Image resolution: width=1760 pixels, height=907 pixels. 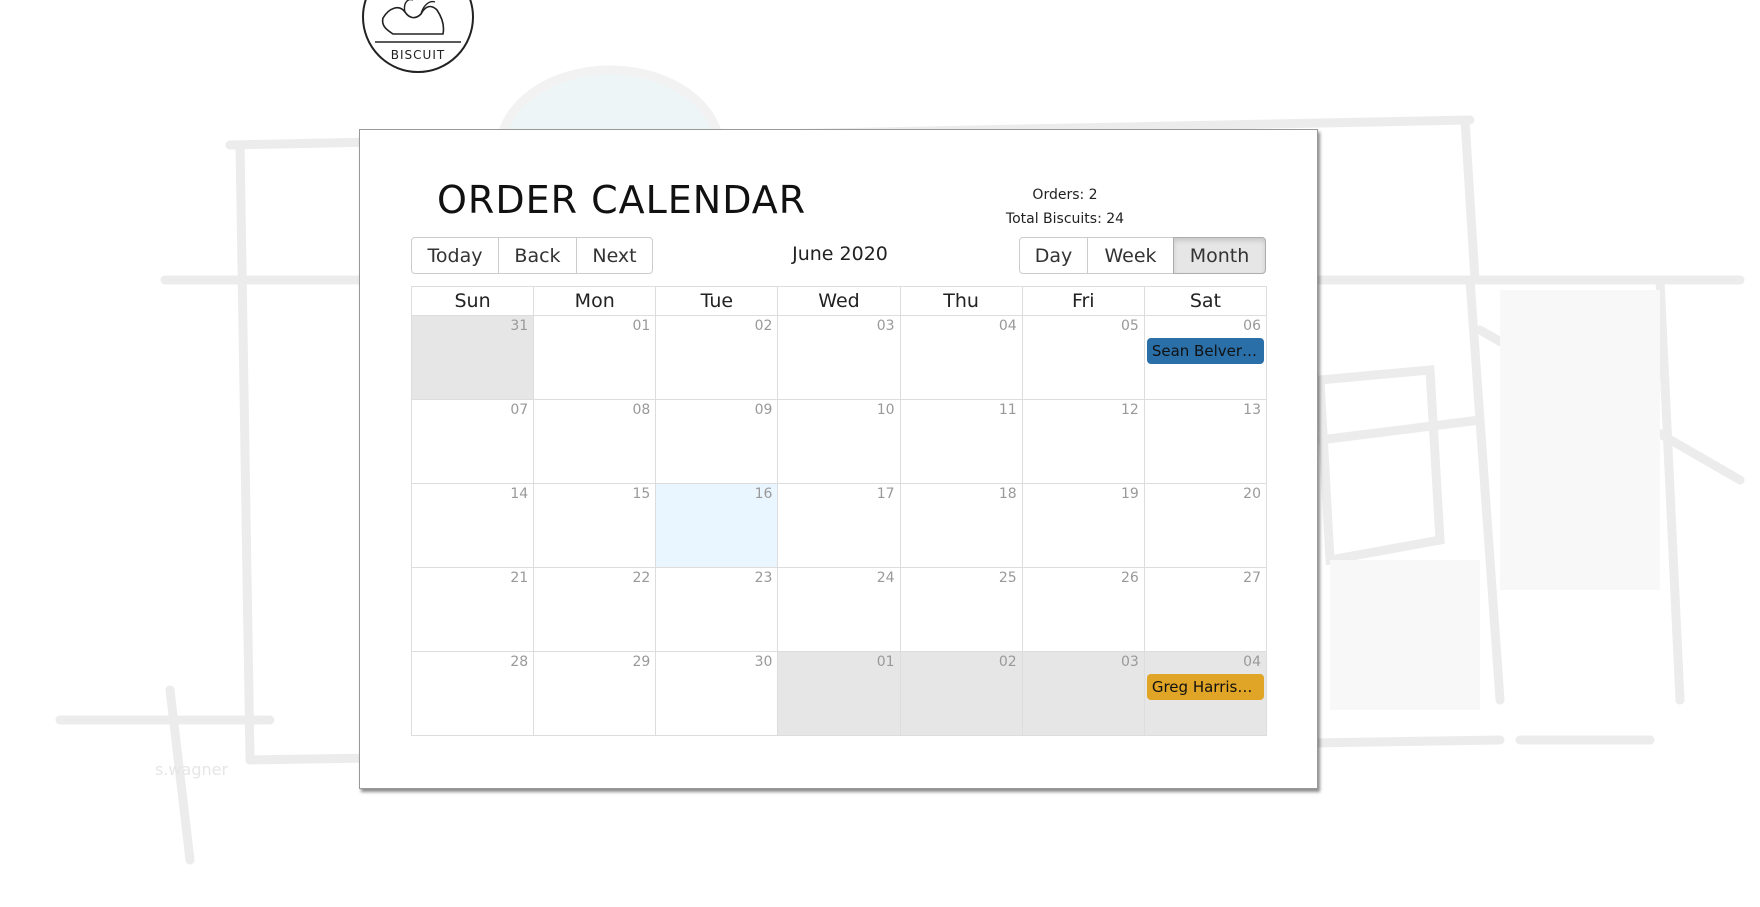 What do you see at coordinates (1082, 301) in the screenshot?
I see `weekday-fri: Fri` at bounding box center [1082, 301].